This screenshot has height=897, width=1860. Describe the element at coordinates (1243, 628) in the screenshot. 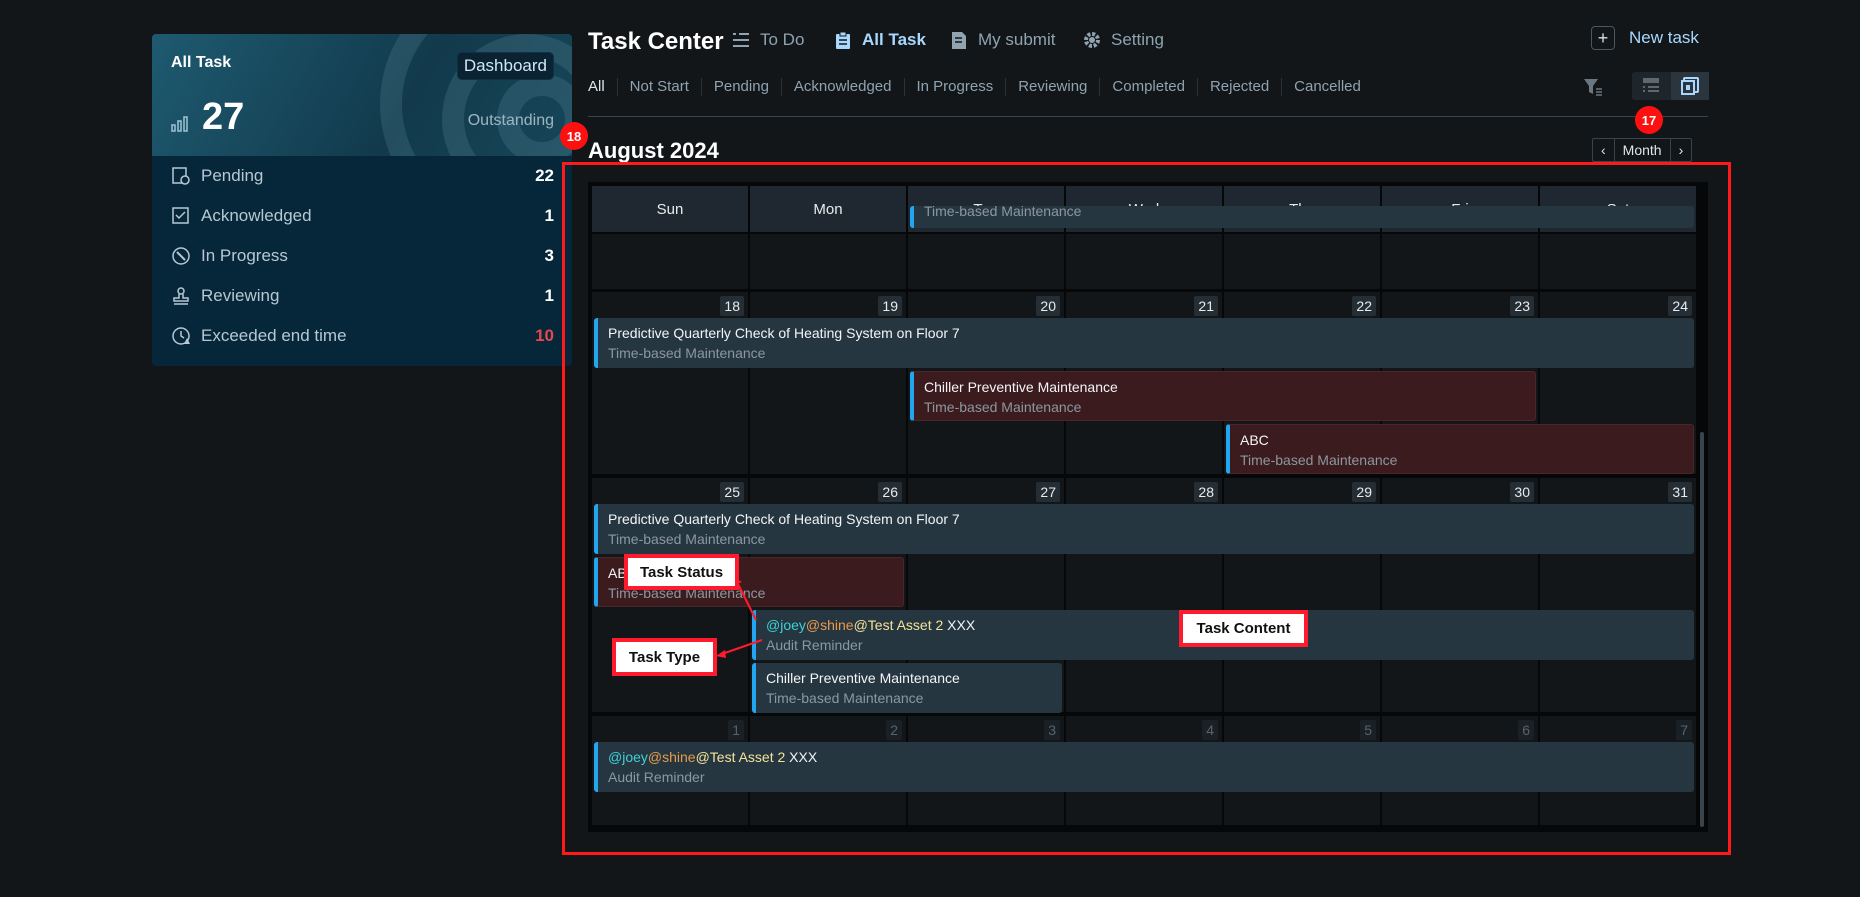

I see `callout-task-content: Task Content` at that location.